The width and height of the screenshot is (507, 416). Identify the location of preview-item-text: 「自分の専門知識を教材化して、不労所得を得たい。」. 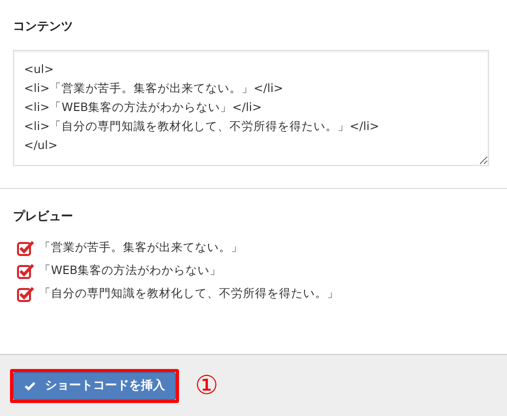
(189, 293).